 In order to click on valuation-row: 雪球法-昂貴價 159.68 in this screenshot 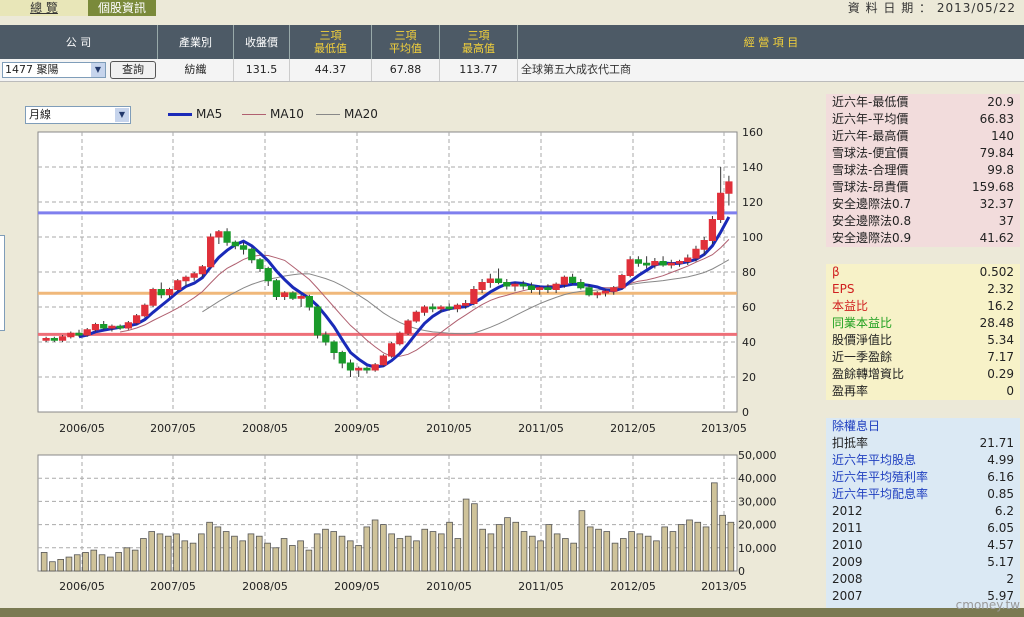, I will do `click(923, 187)`.